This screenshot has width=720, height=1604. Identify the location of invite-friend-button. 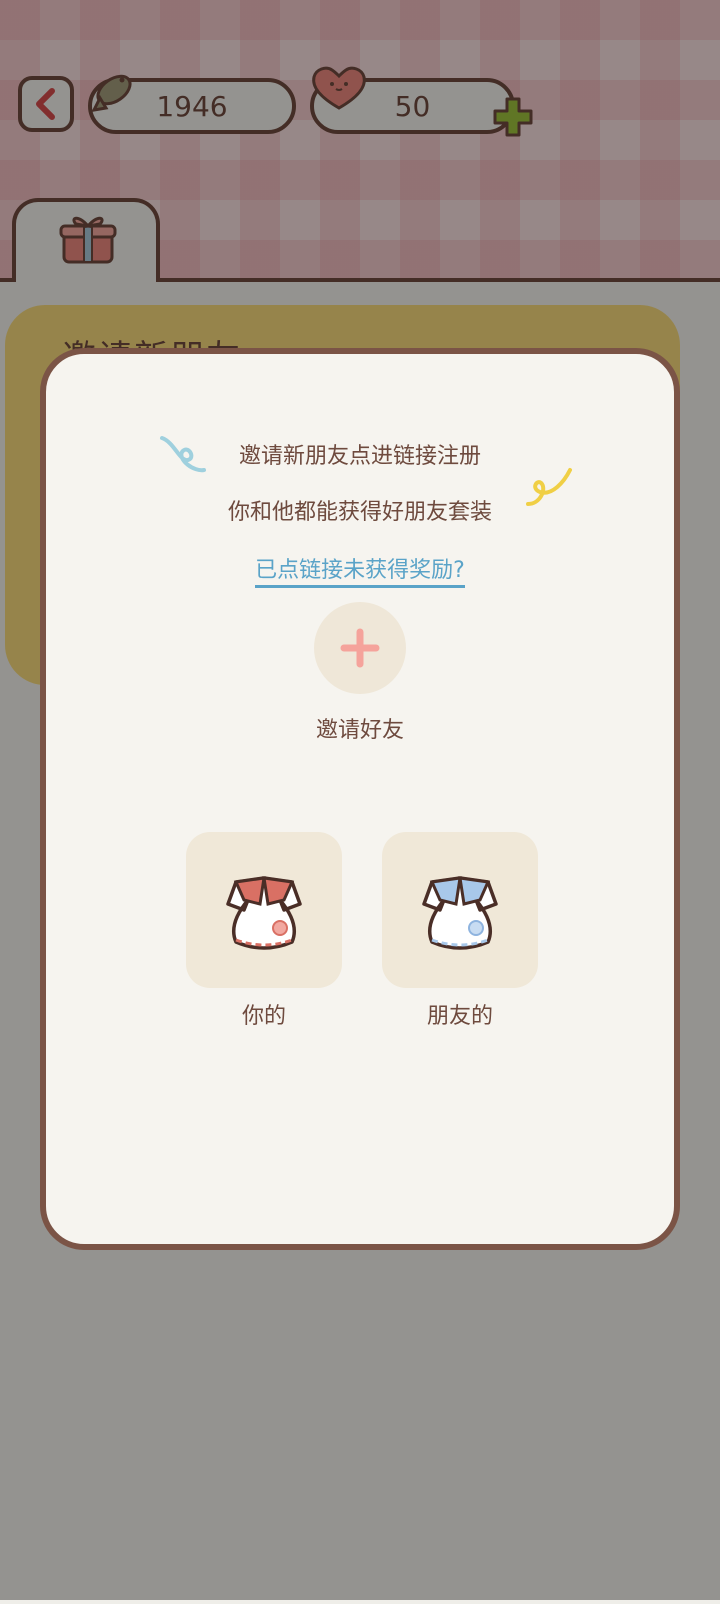
(360, 648).